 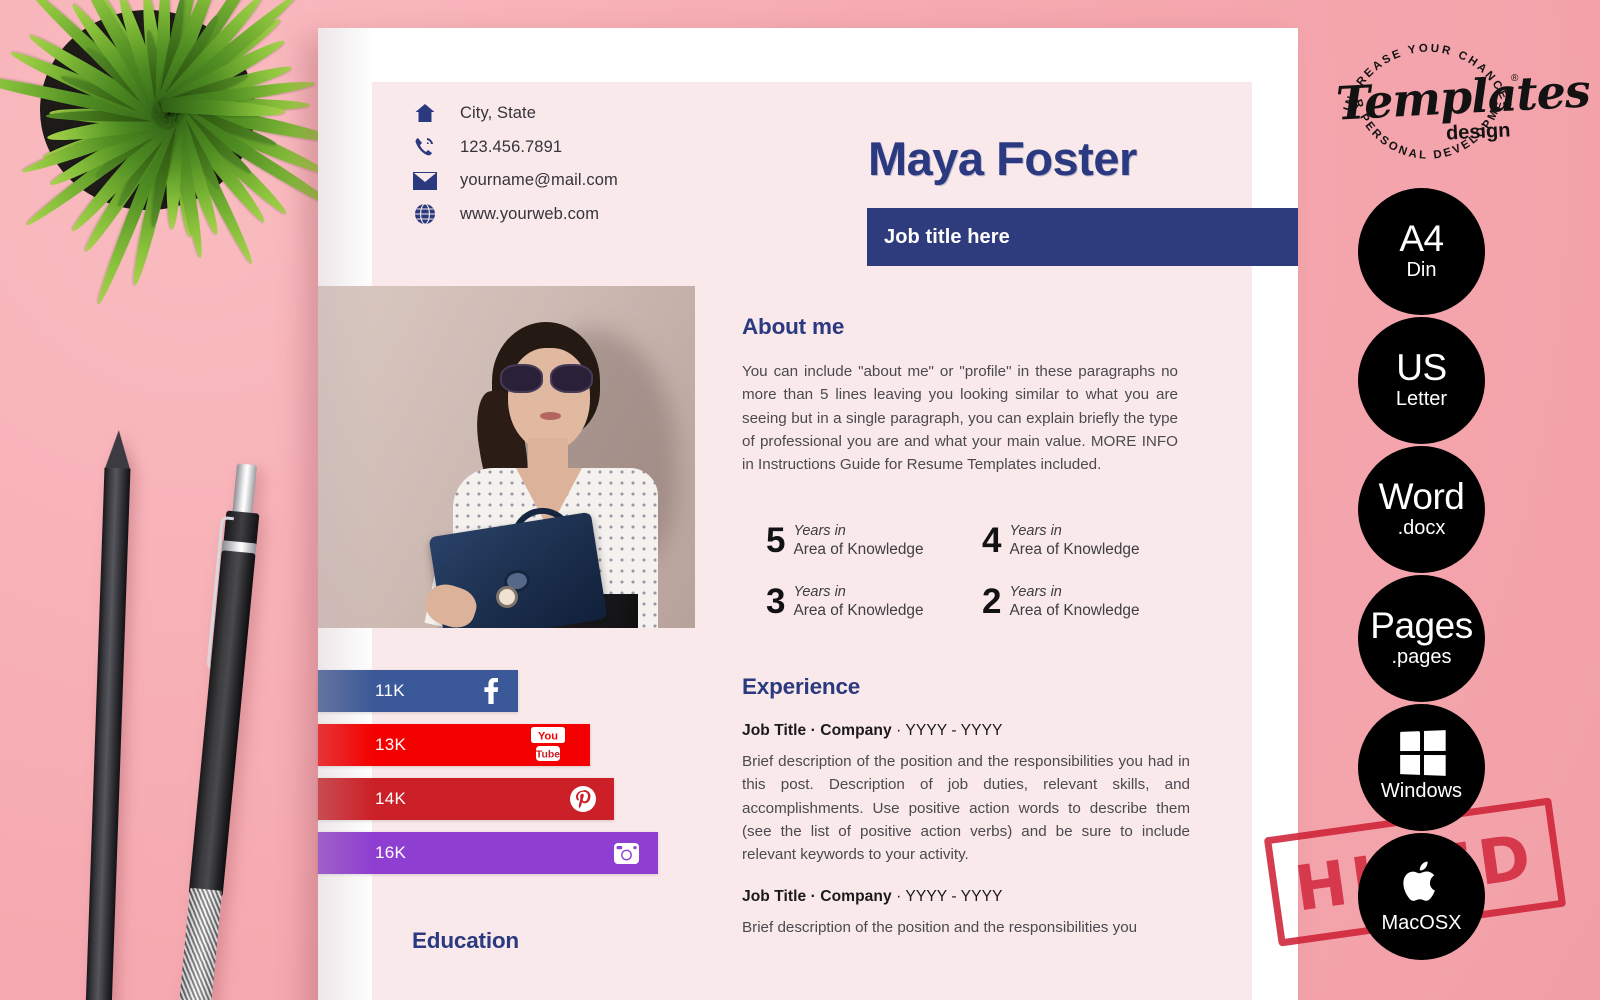 What do you see at coordinates (548, 755) in the screenshot?
I see `svg-text: Tube` at bounding box center [548, 755].